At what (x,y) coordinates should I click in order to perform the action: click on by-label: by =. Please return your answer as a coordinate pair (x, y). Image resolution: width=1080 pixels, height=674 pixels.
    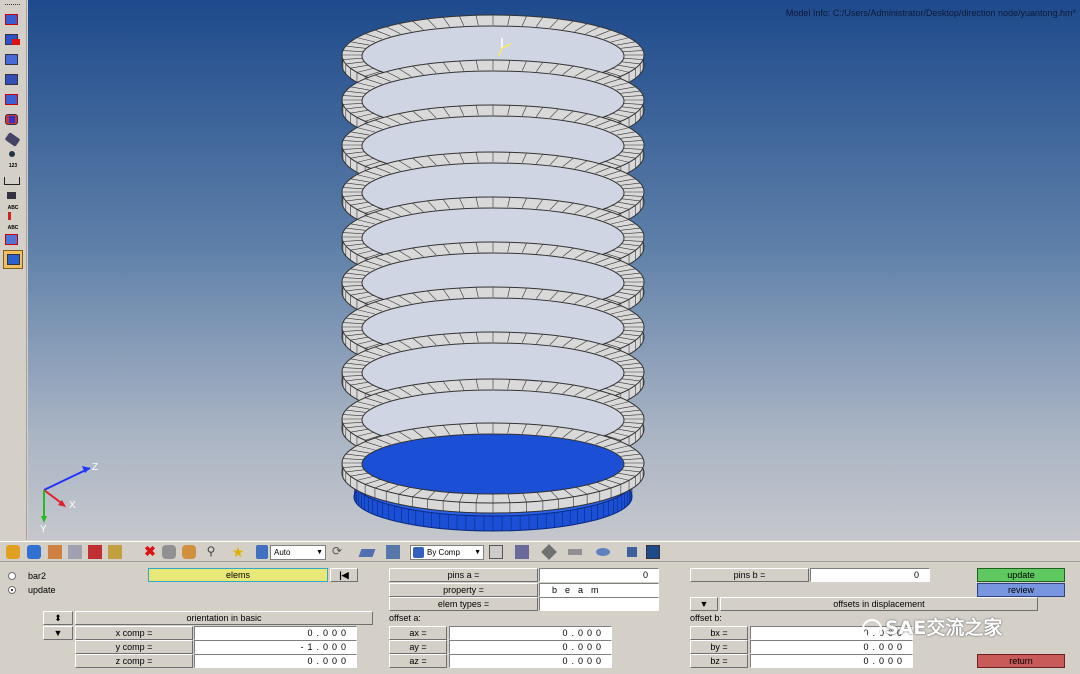
    Looking at the image, I should click on (719, 647).